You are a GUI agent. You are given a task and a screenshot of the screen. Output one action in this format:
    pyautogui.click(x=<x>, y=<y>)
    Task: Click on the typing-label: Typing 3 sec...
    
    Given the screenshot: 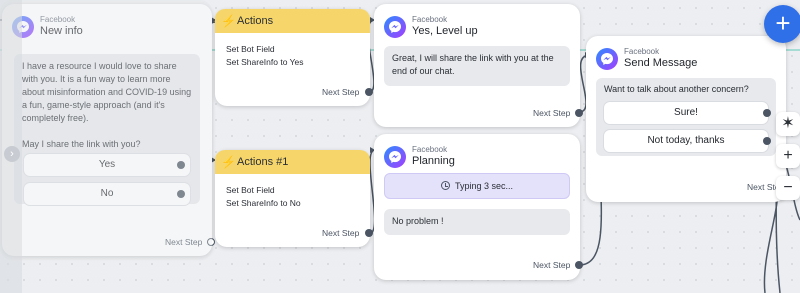 What is the action you would take?
    pyautogui.click(x=484, y=186)
    